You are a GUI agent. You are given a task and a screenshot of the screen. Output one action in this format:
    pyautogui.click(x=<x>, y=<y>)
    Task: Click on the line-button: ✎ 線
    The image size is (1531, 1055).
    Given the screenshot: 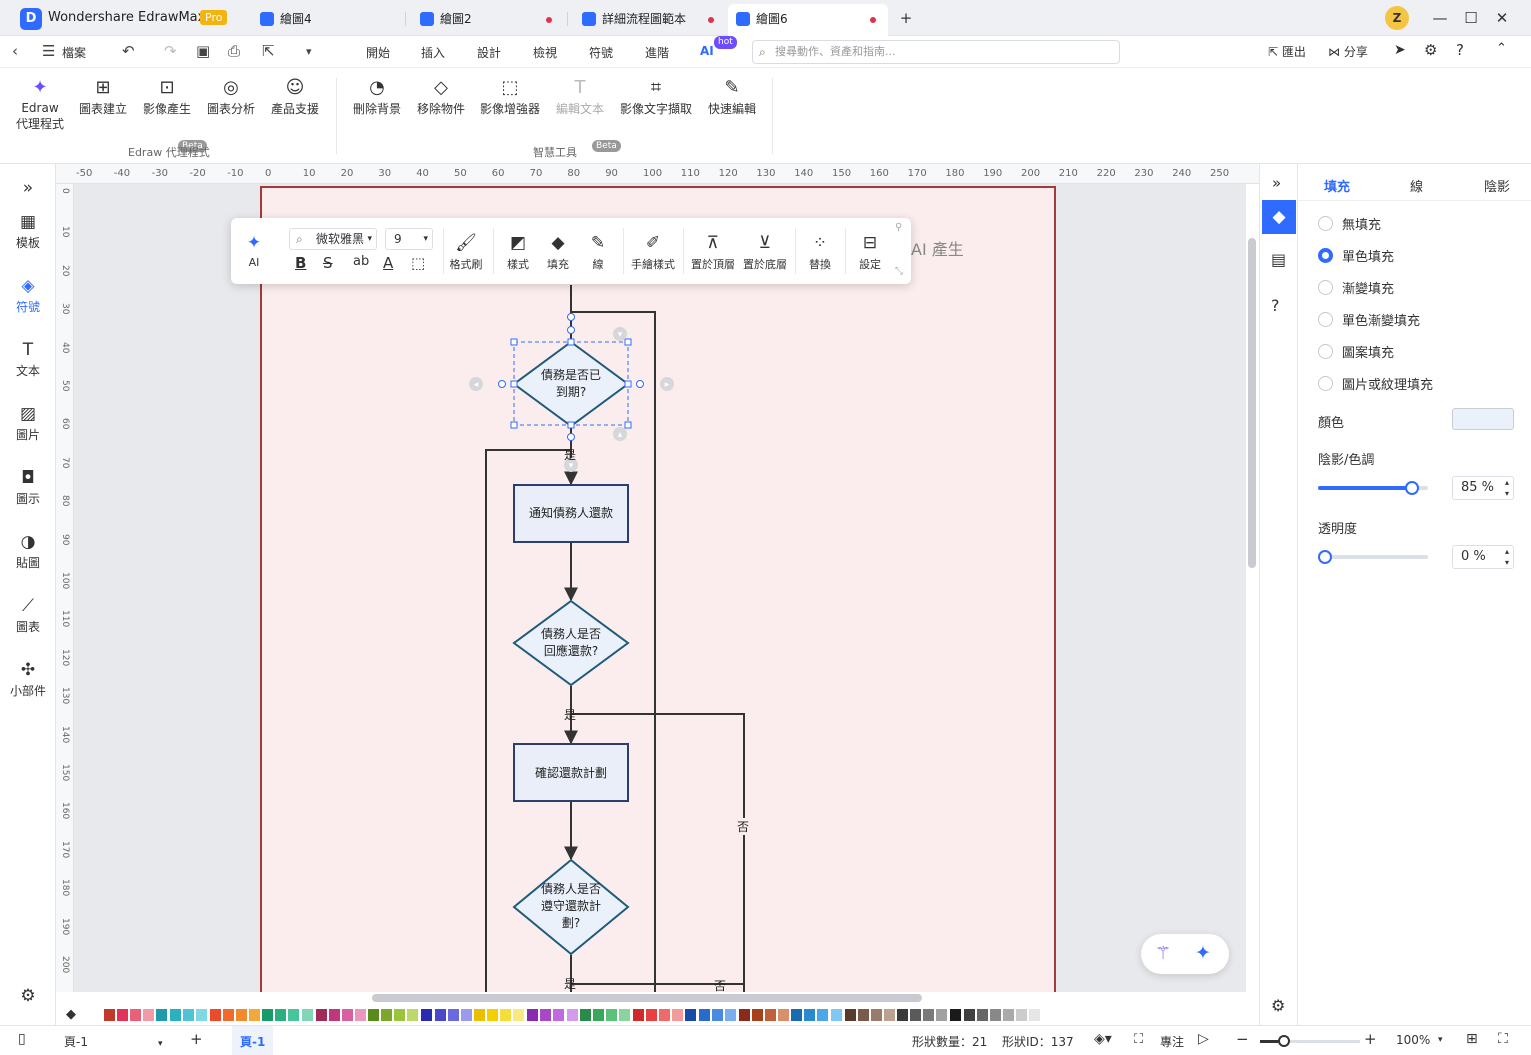 What is the action you would take?
    pyautogui.click(x=598, y=251)
    